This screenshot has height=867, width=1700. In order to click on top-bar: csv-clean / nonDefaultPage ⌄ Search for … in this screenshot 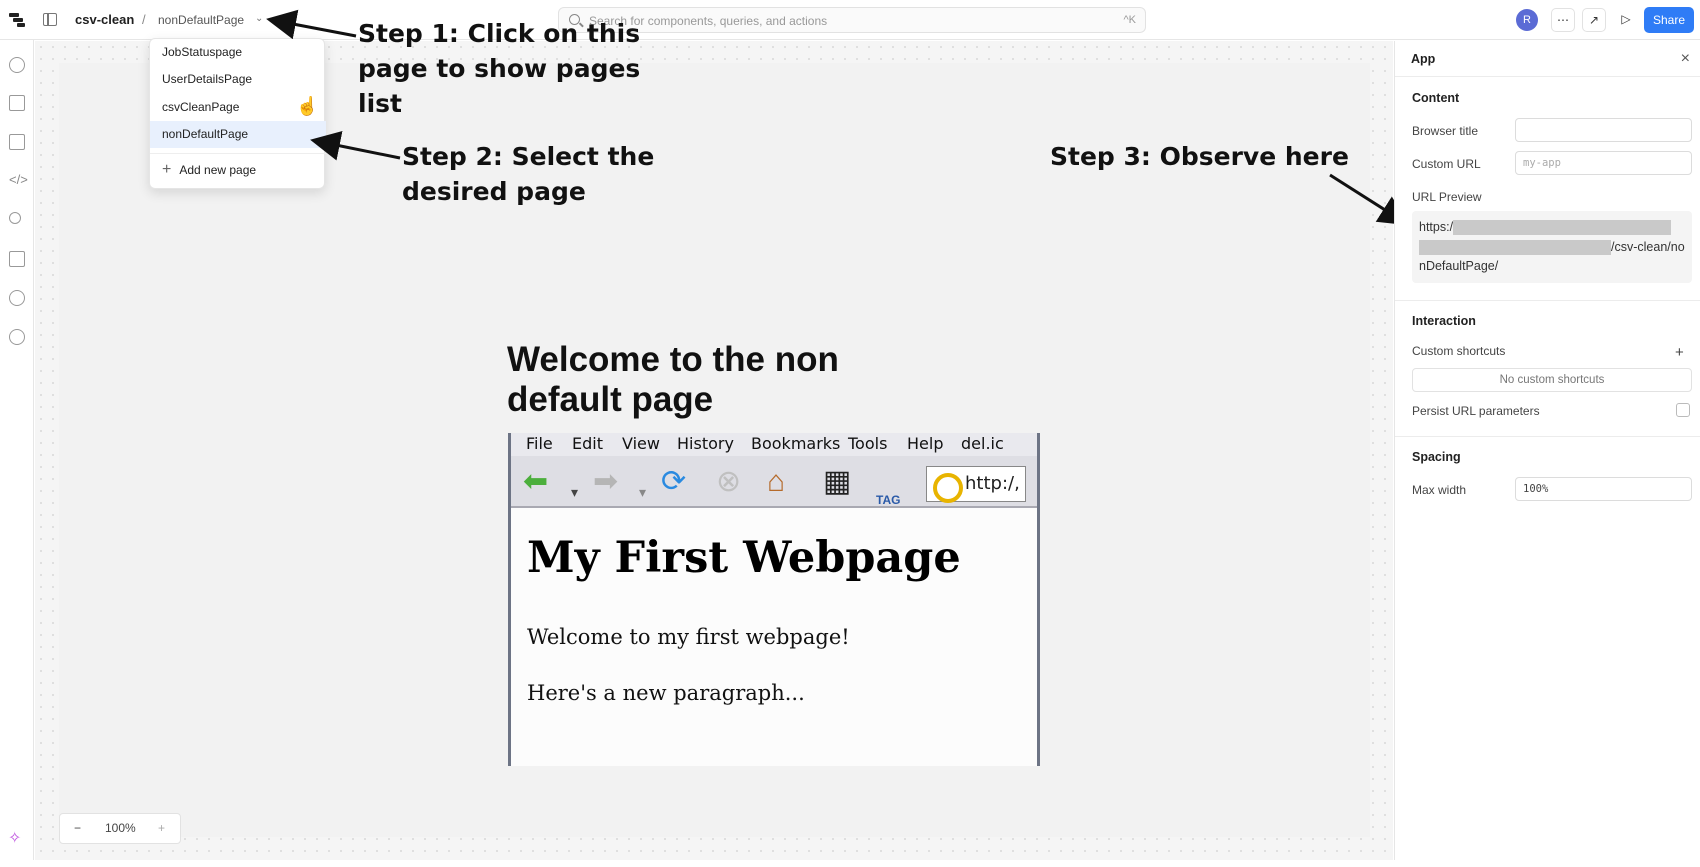, I will do `click(850, 20)`.